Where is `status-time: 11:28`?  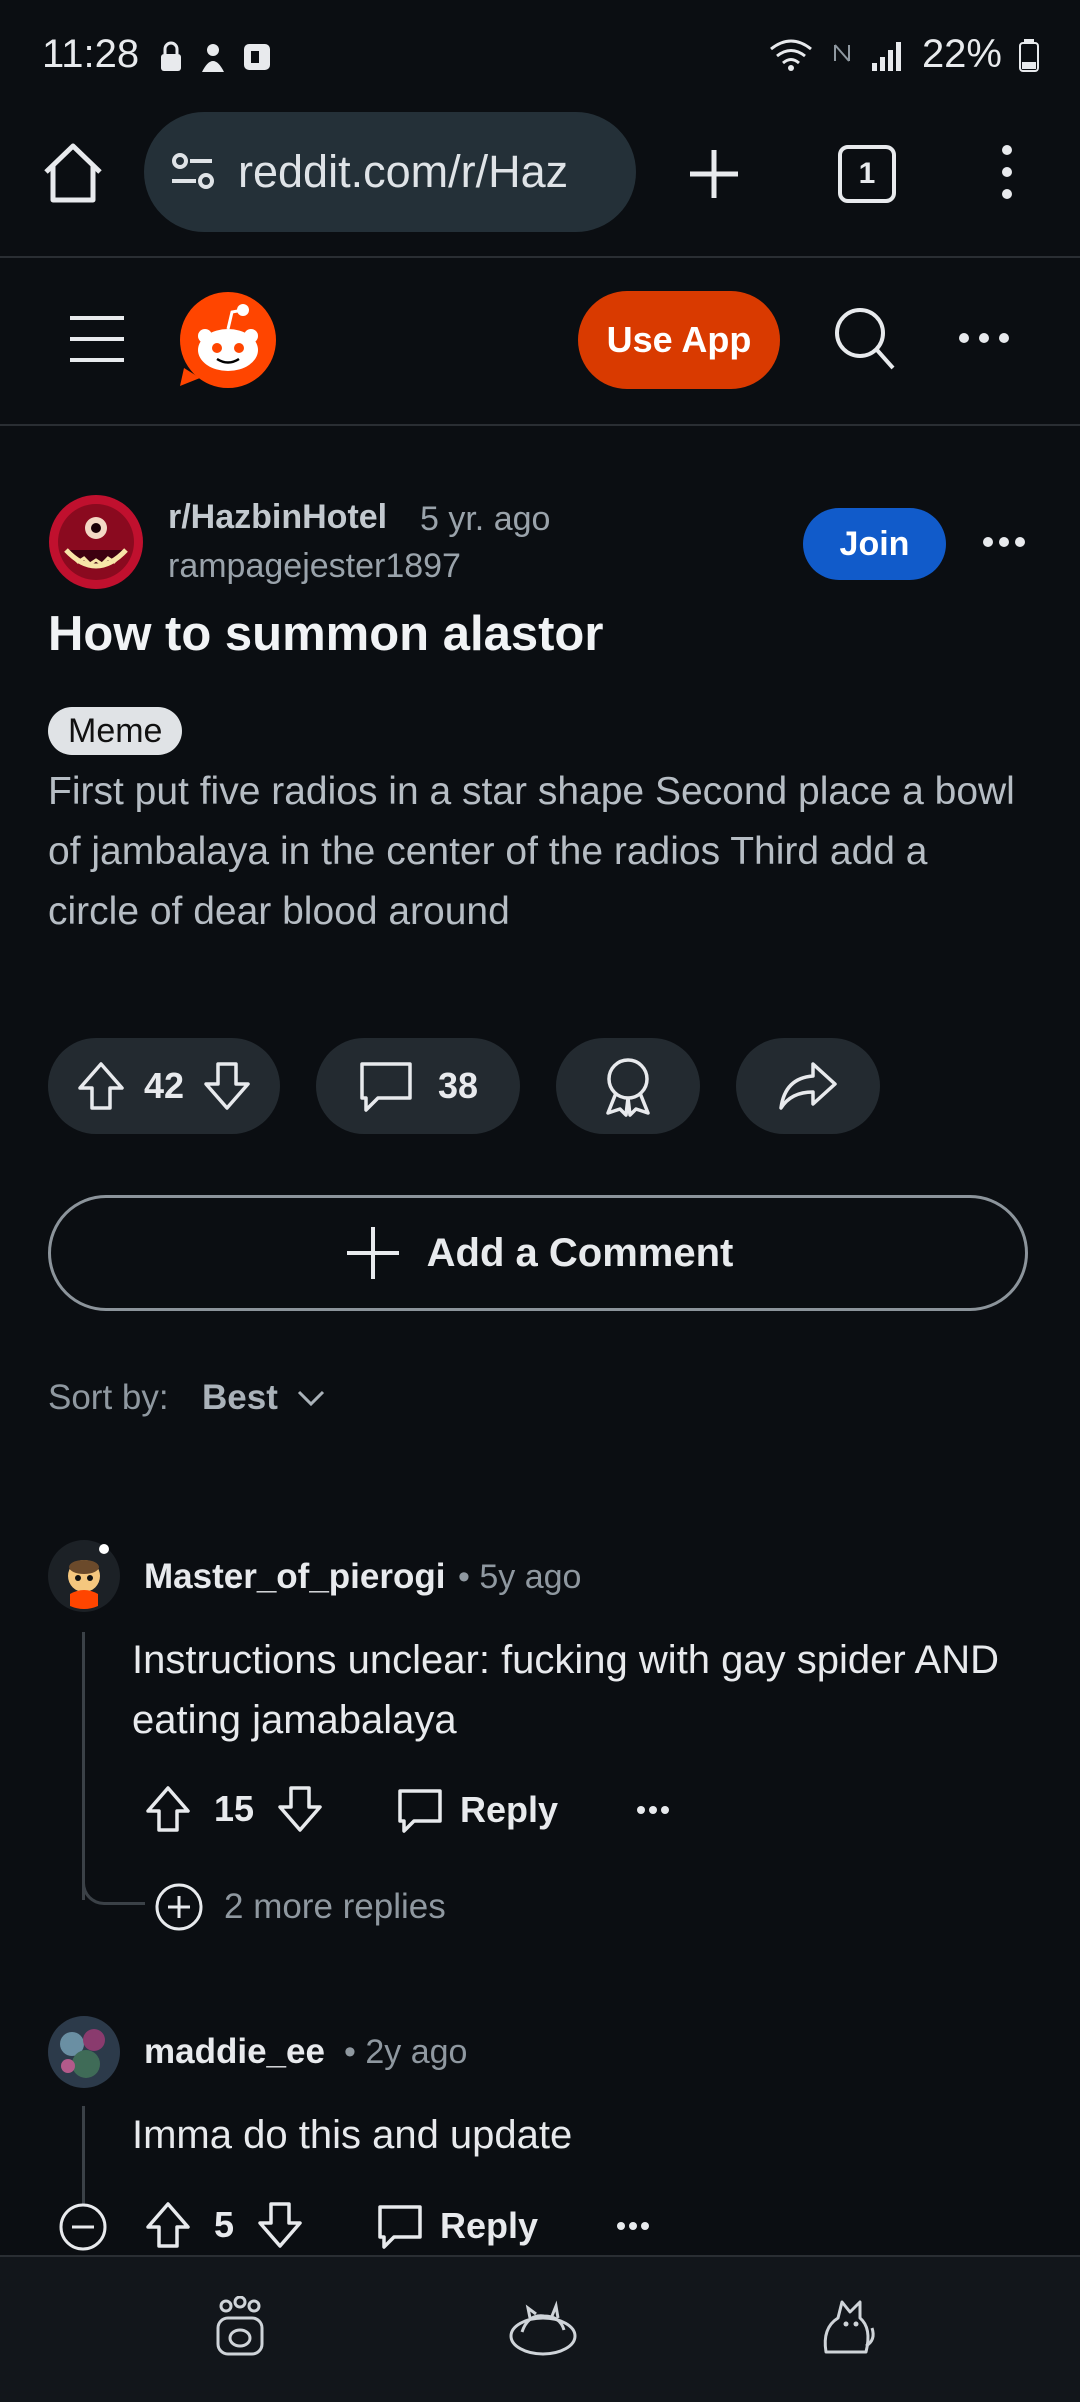 status-time: 11:28 is located at coordinates (91, 54).